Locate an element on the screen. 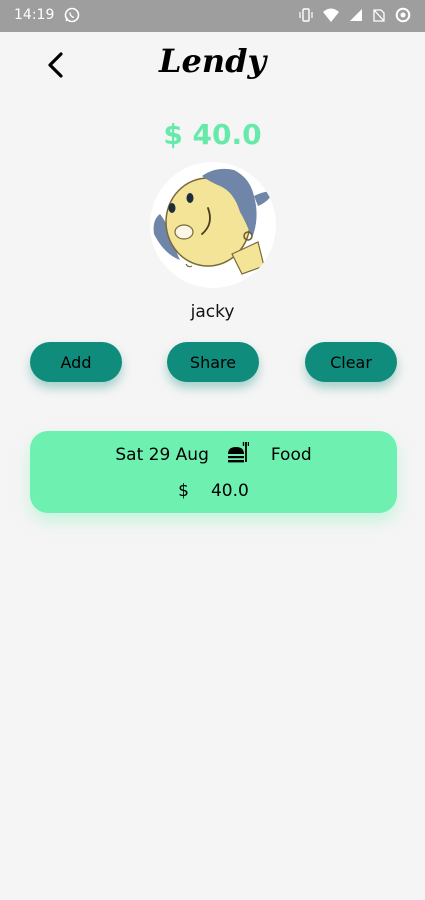 The image size is (425, 900). transaction-category: Food is located at coordinates (291, 454).